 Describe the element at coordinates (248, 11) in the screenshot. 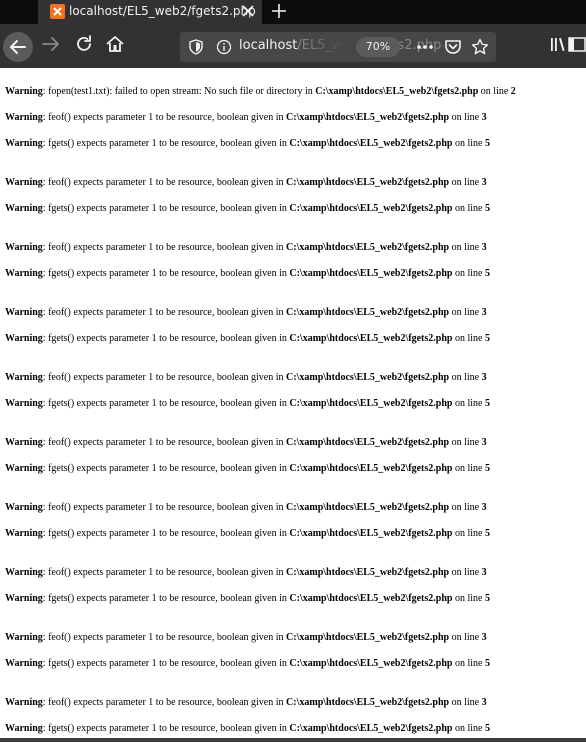

I see `close-icon` at that location.